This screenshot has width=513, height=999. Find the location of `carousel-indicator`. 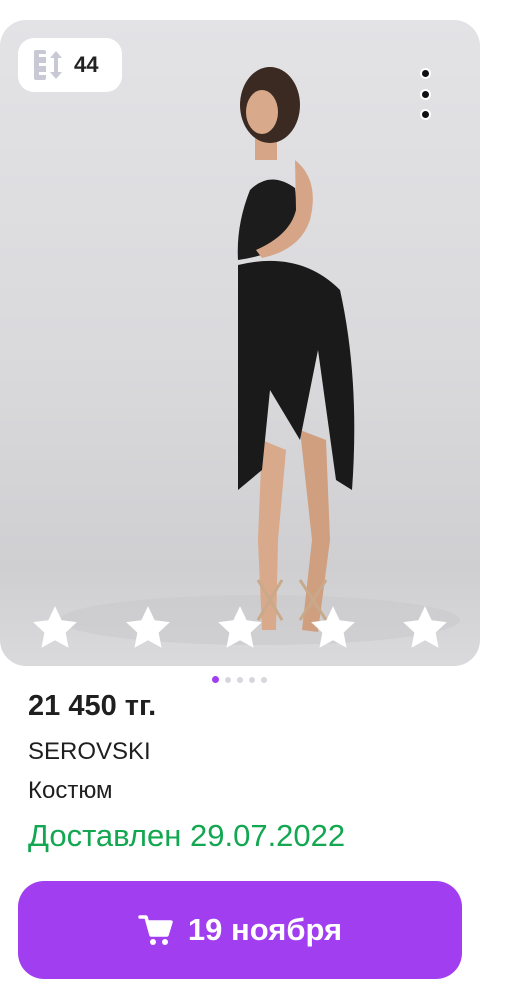

carousel-indicator is located at coordinates (239, 679).